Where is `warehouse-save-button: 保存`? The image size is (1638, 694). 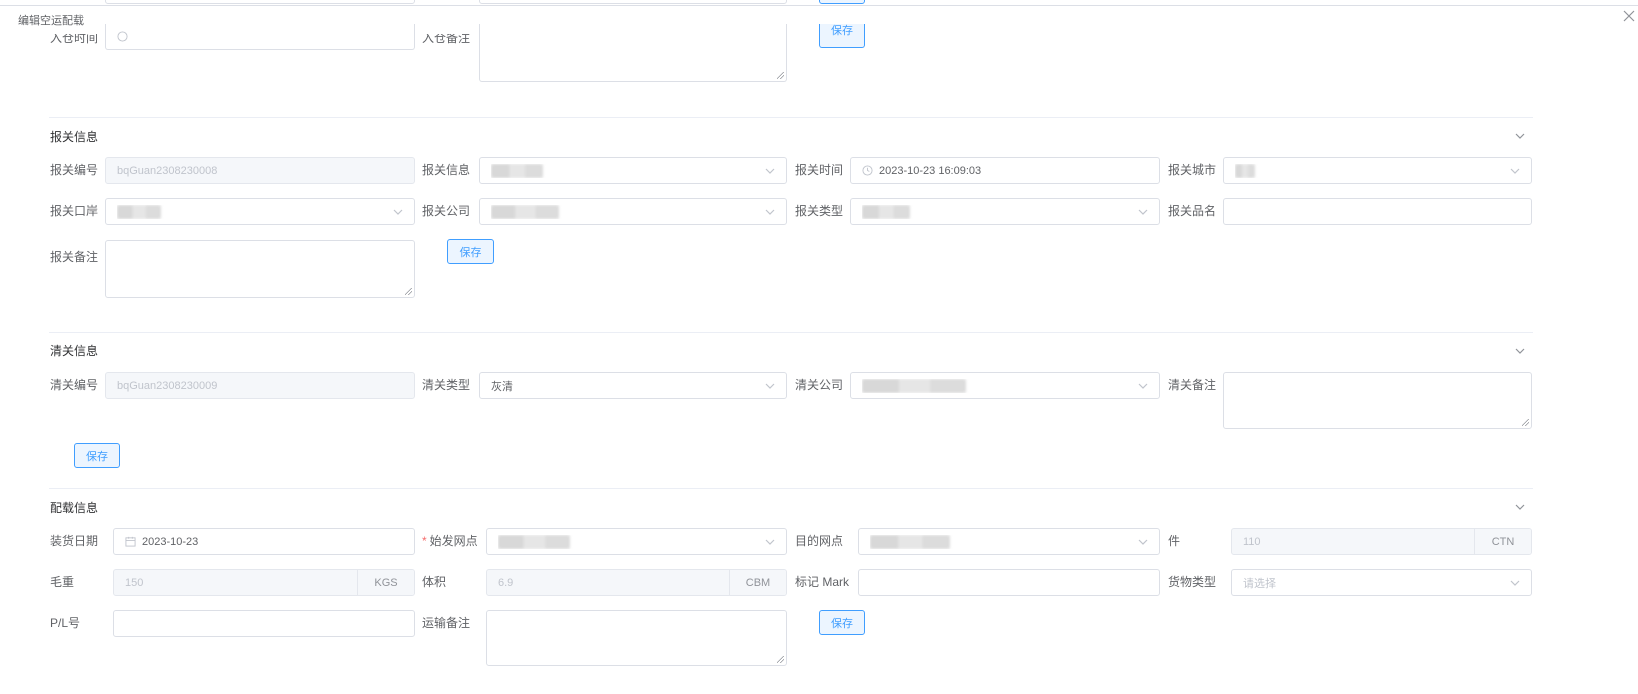
warehouse-save-button: 保存 is located at coordinates (842, 36).